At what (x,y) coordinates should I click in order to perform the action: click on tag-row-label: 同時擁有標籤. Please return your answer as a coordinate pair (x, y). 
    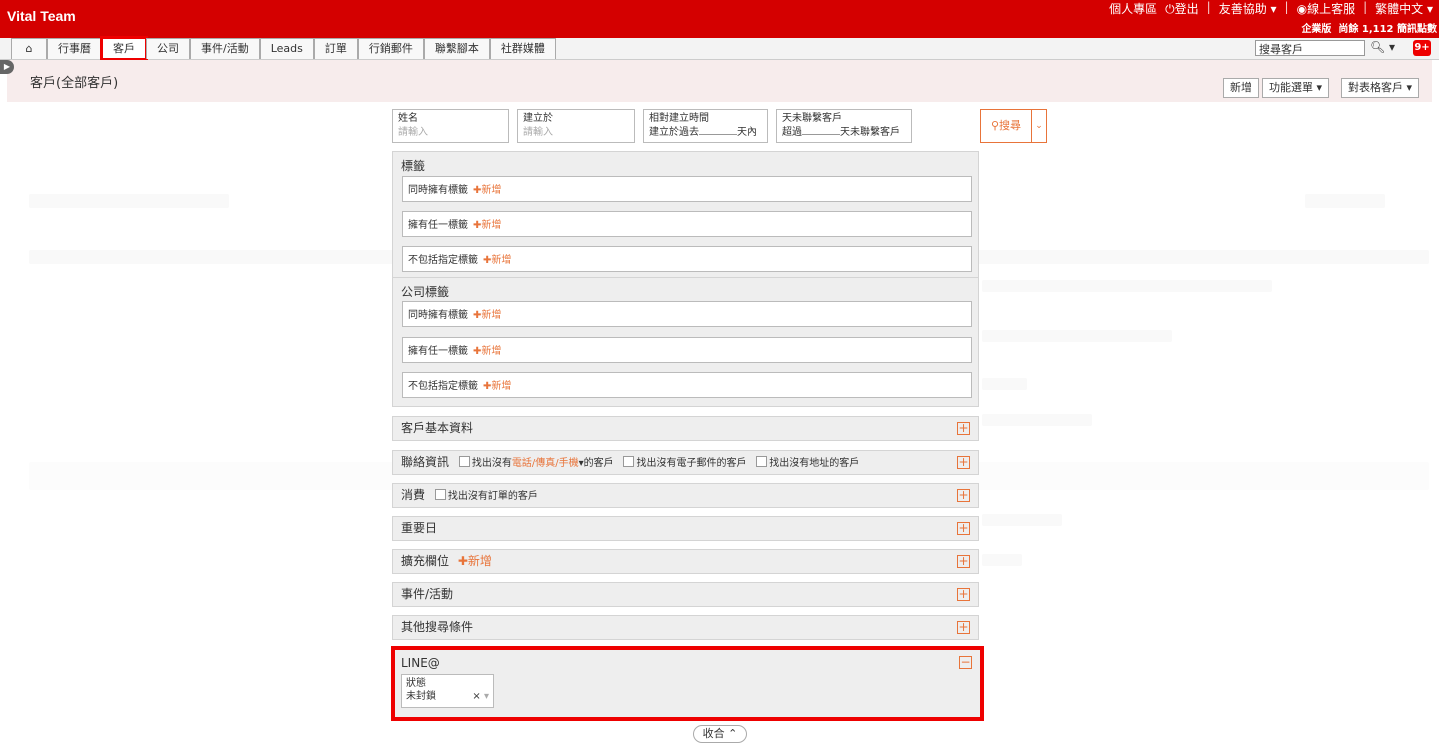
    Looking at the image, I should click on (438, 190).